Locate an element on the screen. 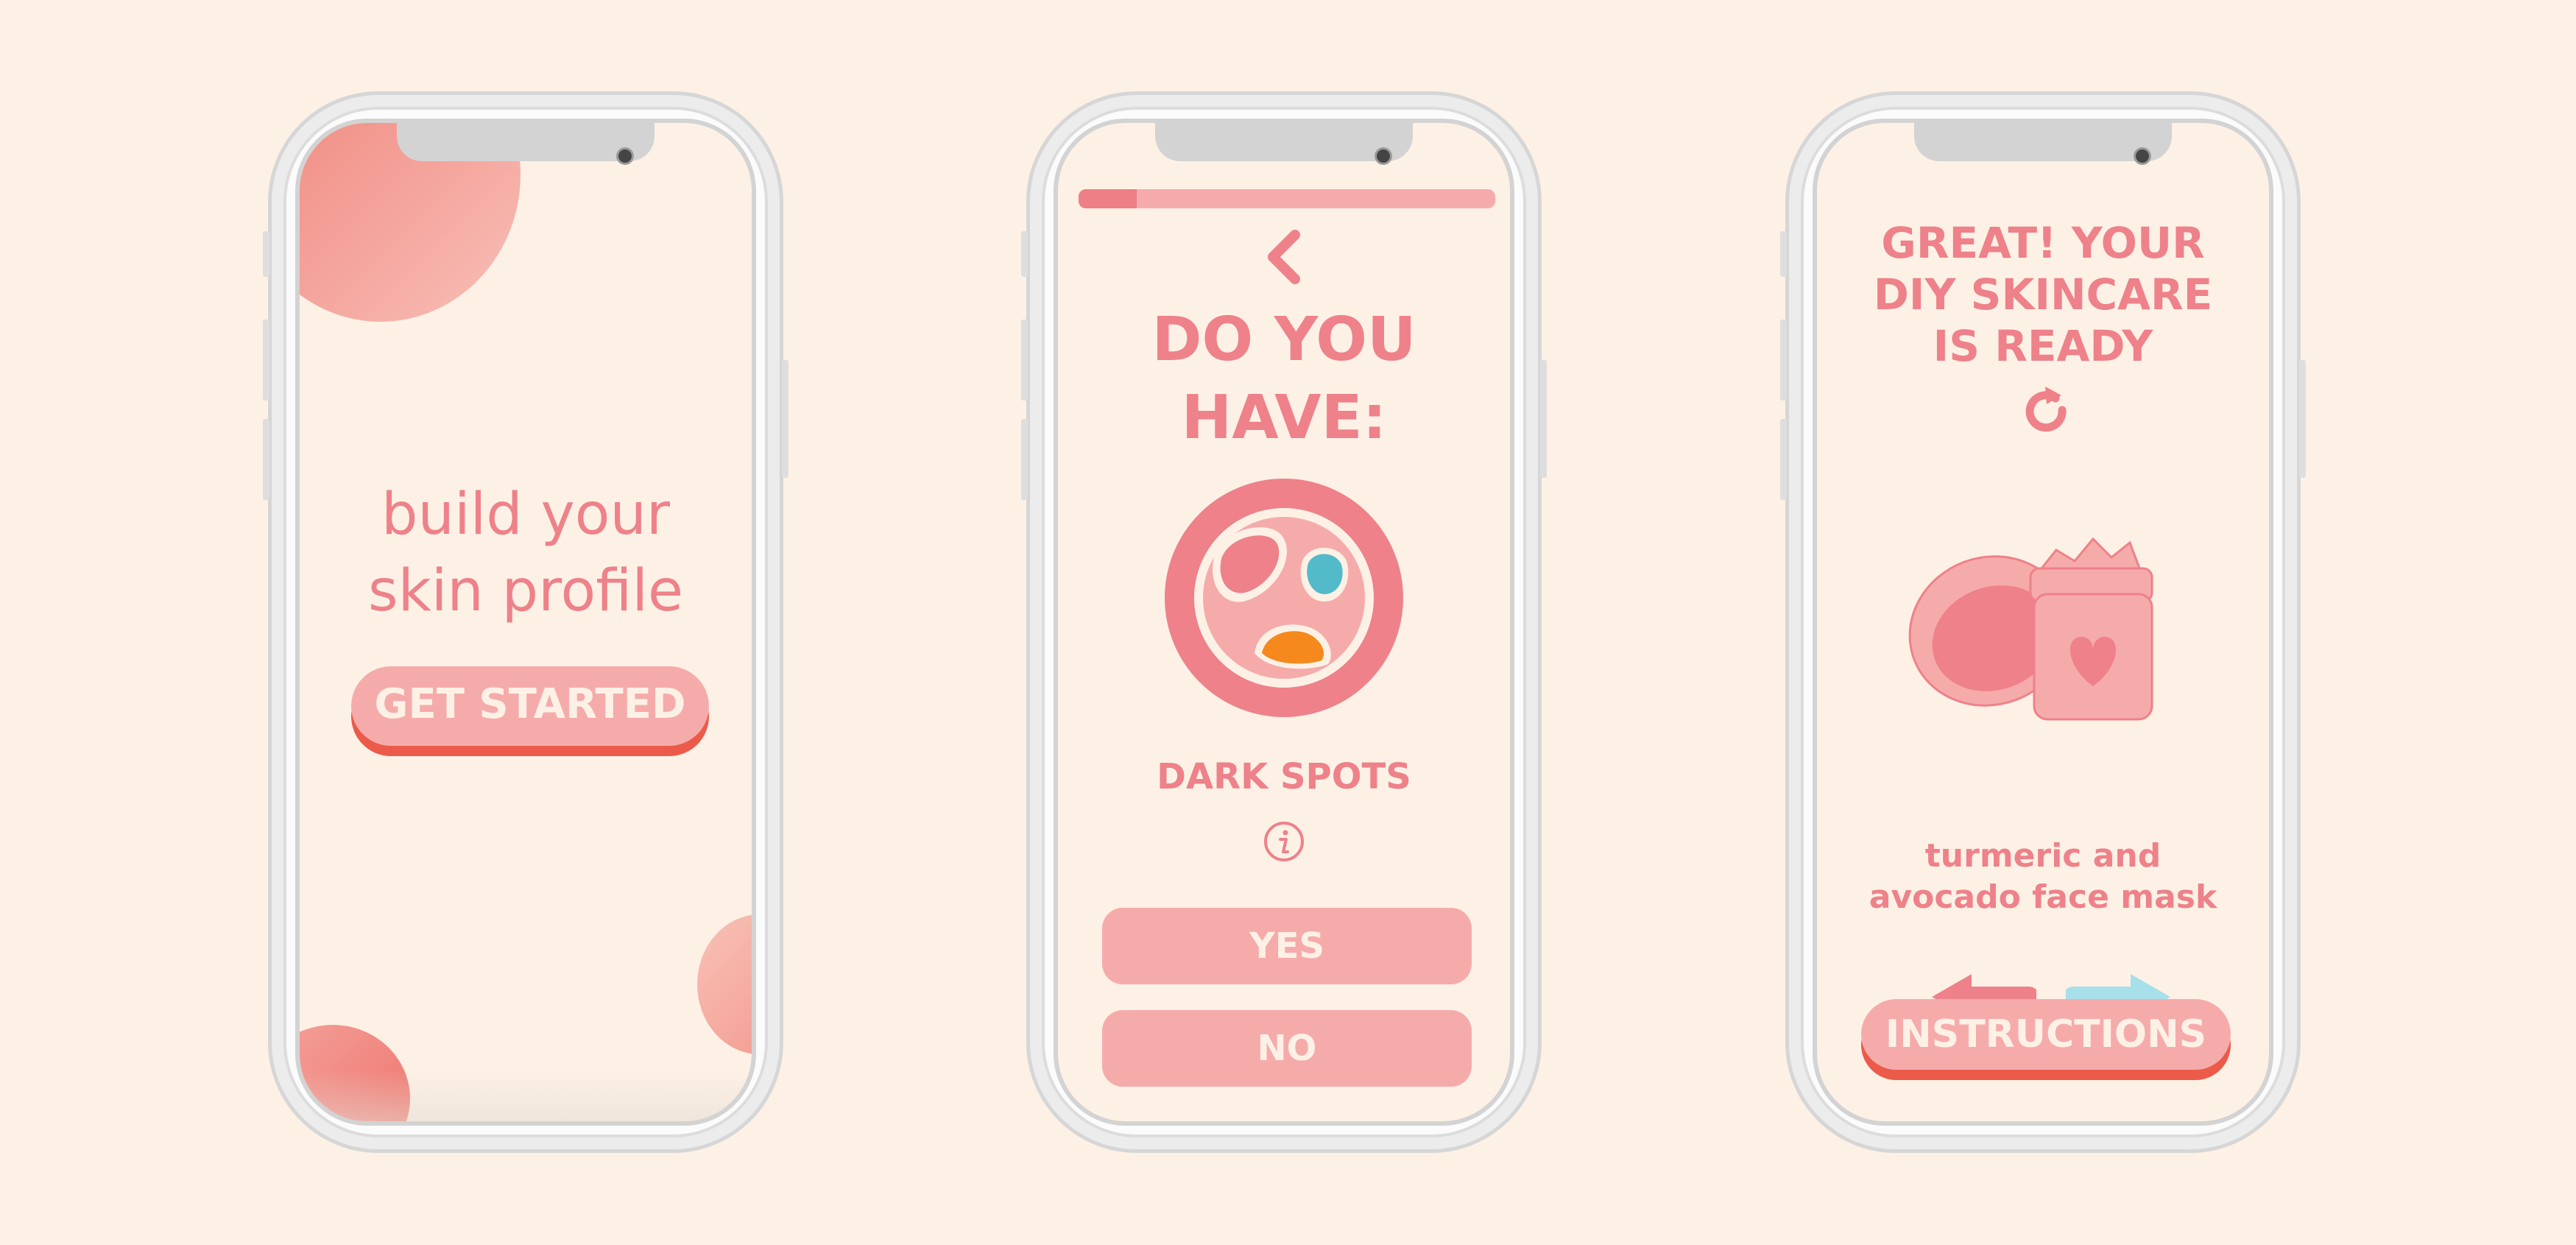 The width and height of the screenshot is (2576, 1245). decorative-blob-right is located at coordinates (724, 984).